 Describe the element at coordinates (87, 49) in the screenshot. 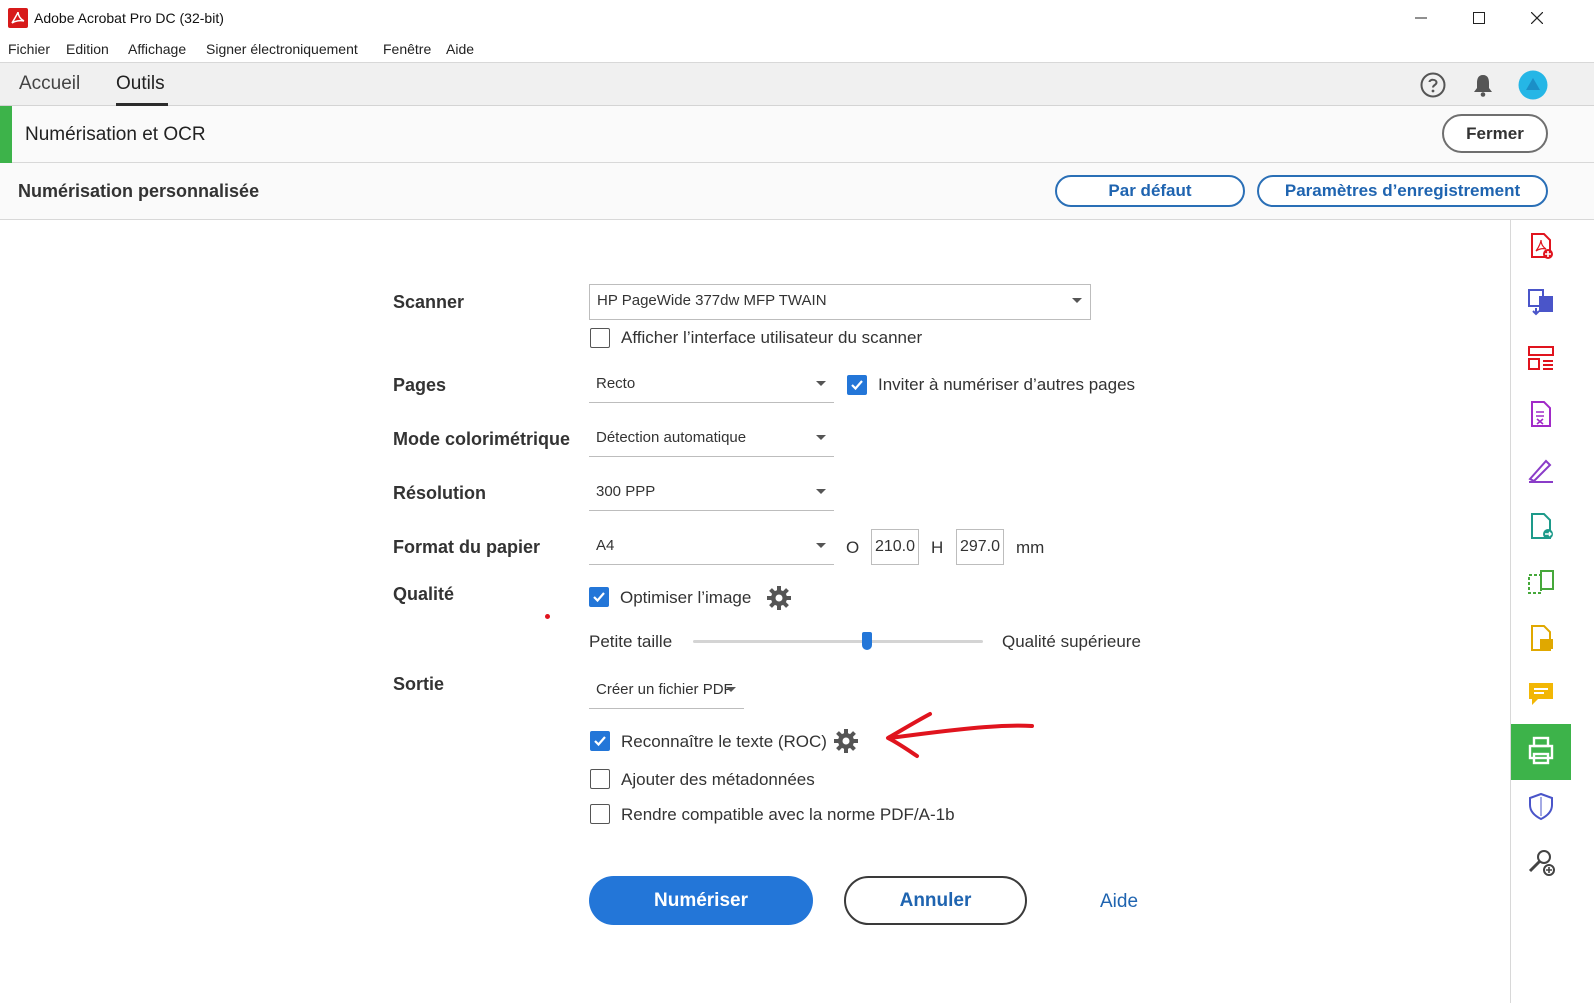

I see `menu-edition: Edition` at that location.